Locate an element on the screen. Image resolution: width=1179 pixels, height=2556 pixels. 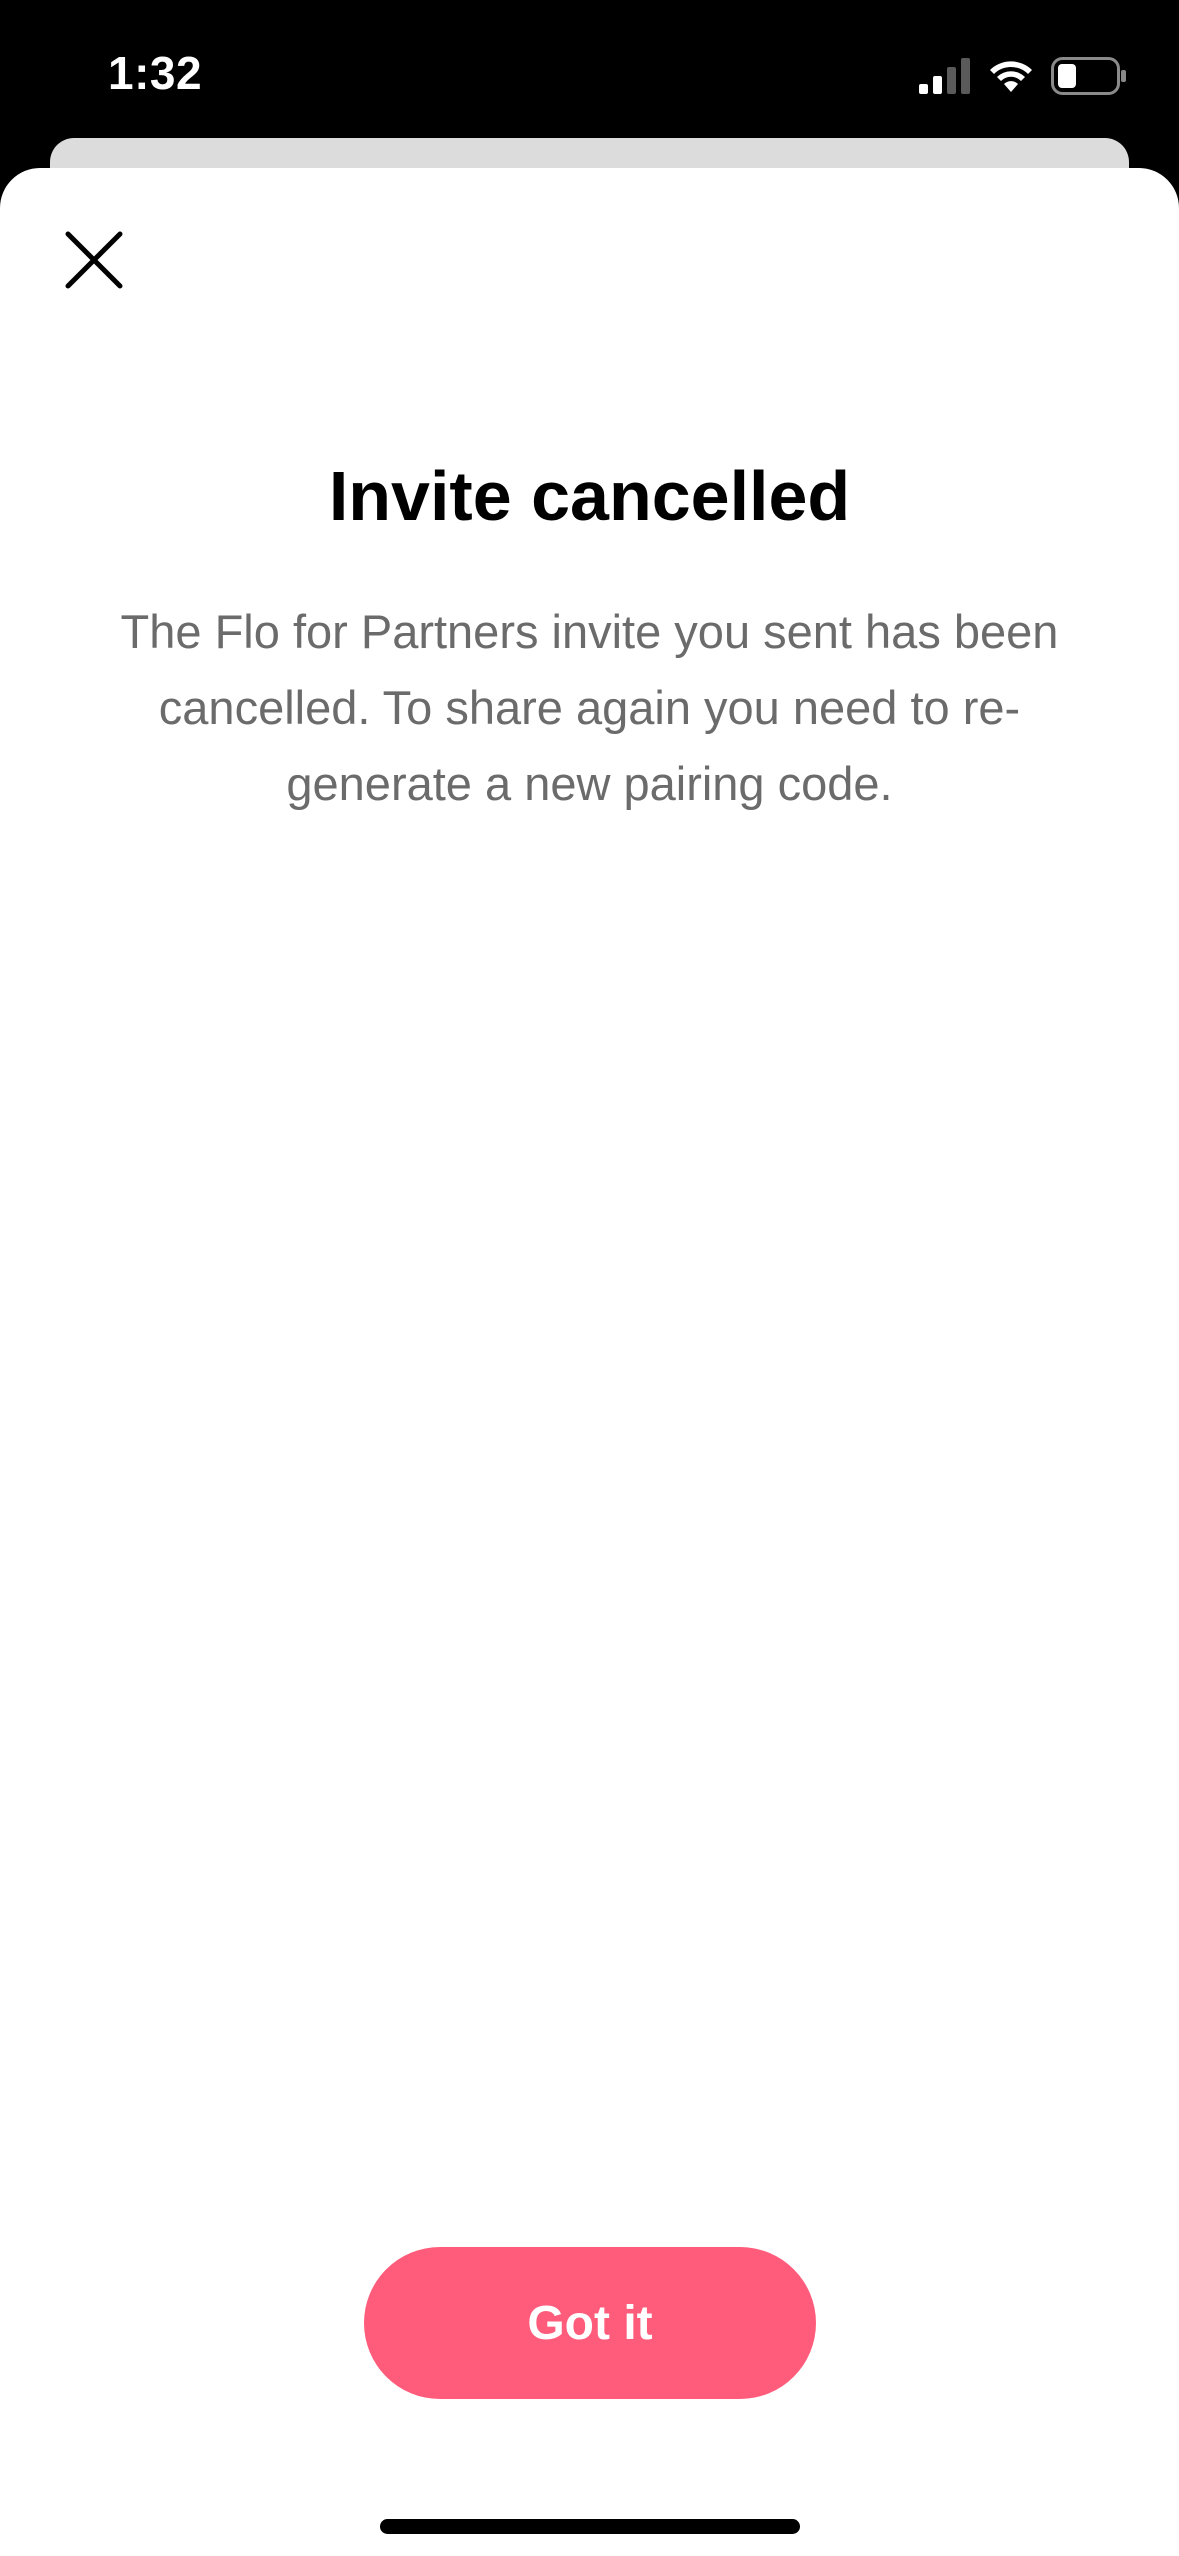
close-icon is located at coordinates (94, 262).